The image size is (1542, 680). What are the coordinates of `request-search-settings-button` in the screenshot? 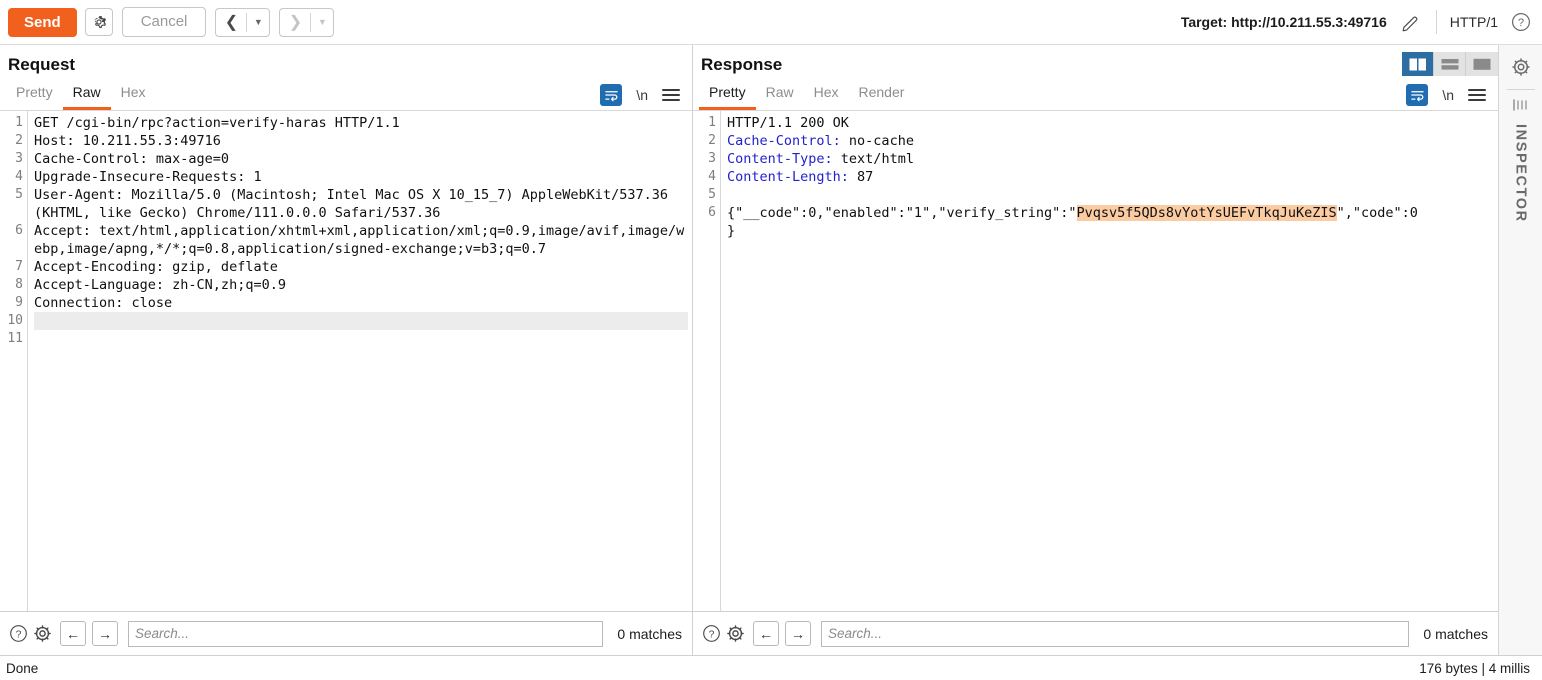 It's located at (42, 634).